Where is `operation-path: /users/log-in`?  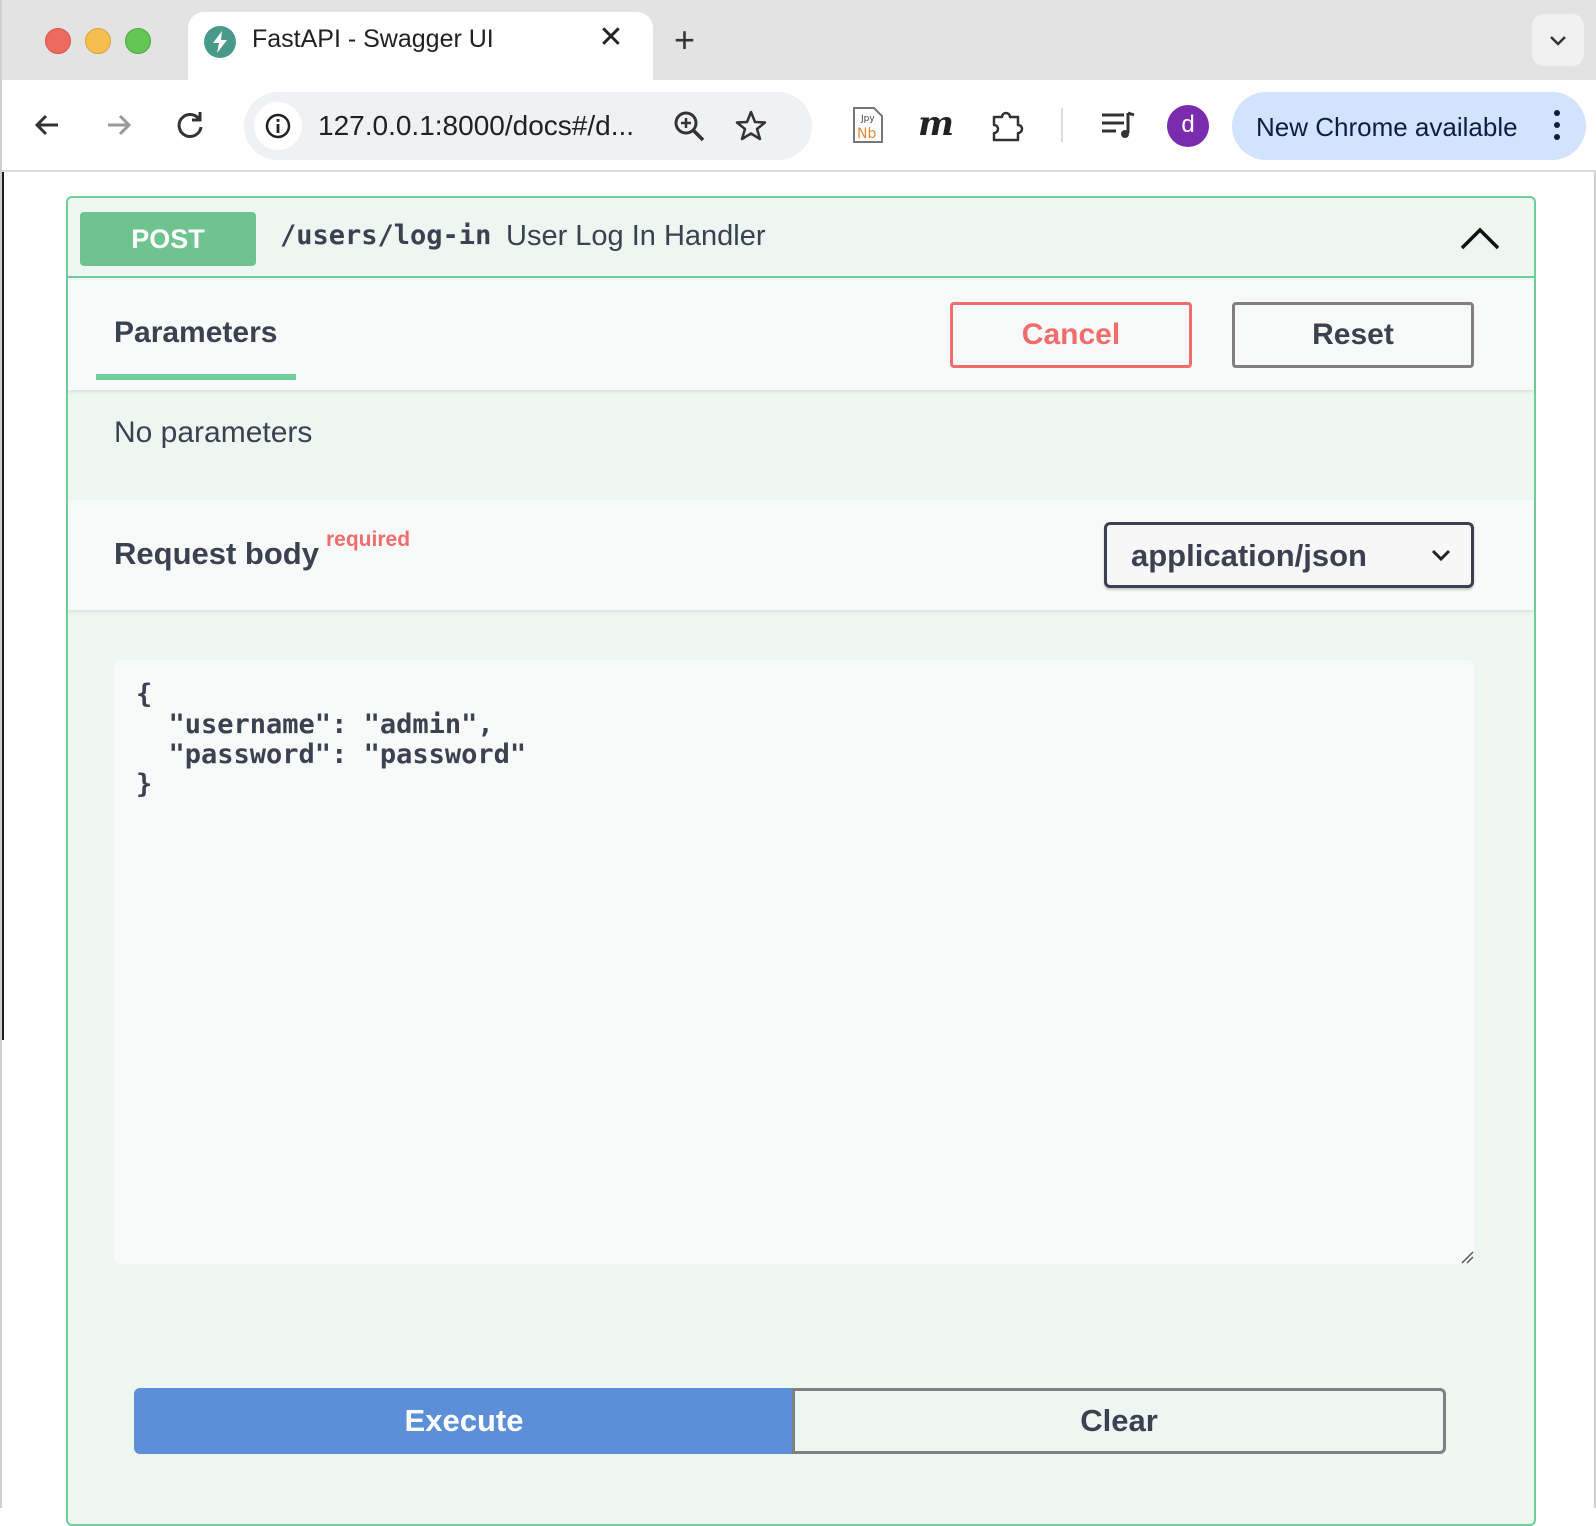
operation-path: /users/log-in is located at coordinates (386, 235).